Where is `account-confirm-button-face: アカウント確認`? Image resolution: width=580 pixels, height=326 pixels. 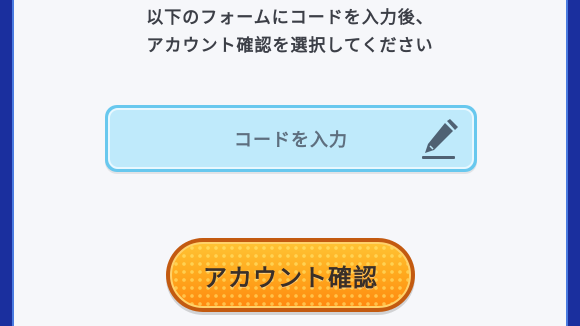
account-confirm-button-face: アカウント確認 is located at coordinates (290, 275).